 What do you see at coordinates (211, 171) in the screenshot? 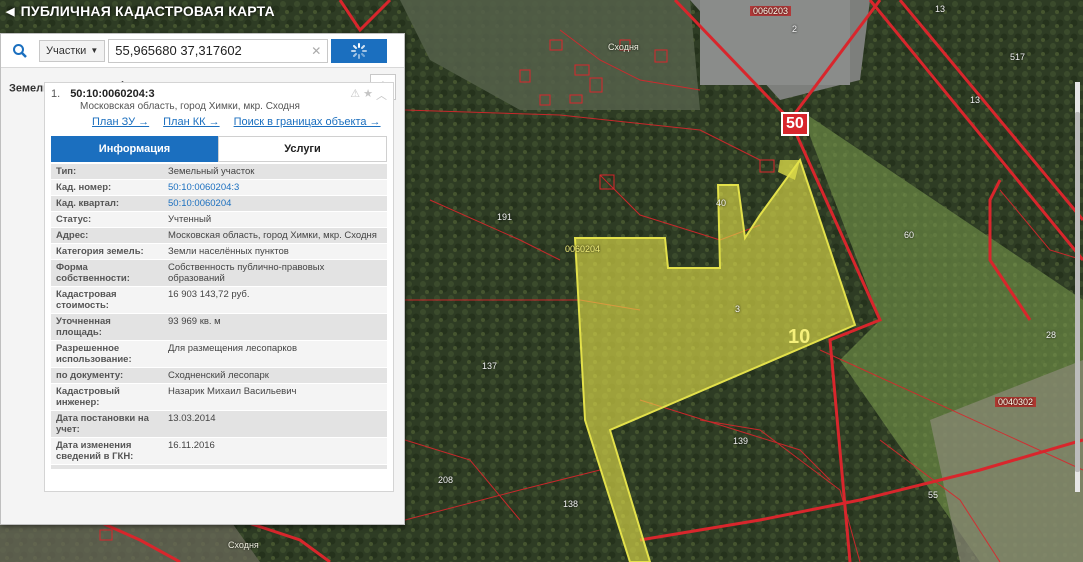
I see `info-value: Земельный участок` at bounding box center [211, 171].